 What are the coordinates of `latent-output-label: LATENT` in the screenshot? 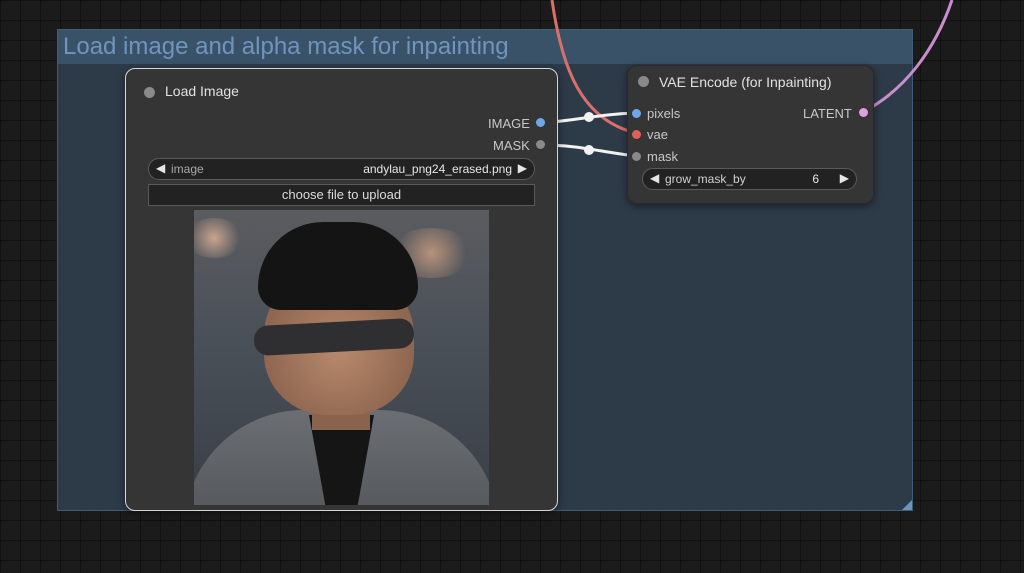 It's located at (827, 113).